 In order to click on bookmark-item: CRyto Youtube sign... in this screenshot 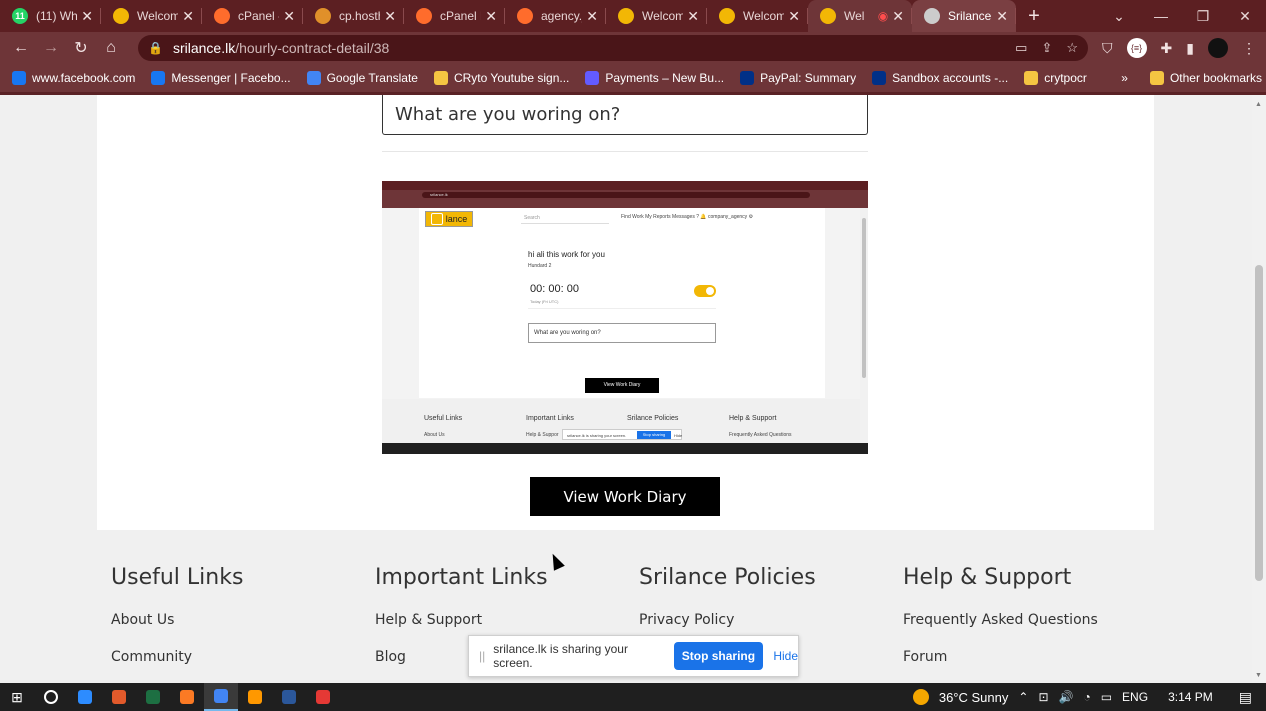, I will do `click(501, 78)`.